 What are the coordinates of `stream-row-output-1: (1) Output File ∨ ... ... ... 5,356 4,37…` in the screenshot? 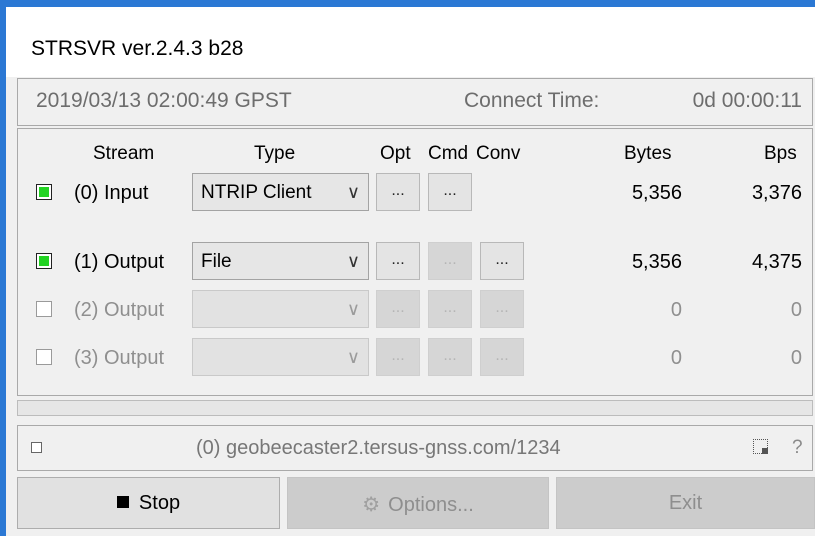 It's located at (415, 264).